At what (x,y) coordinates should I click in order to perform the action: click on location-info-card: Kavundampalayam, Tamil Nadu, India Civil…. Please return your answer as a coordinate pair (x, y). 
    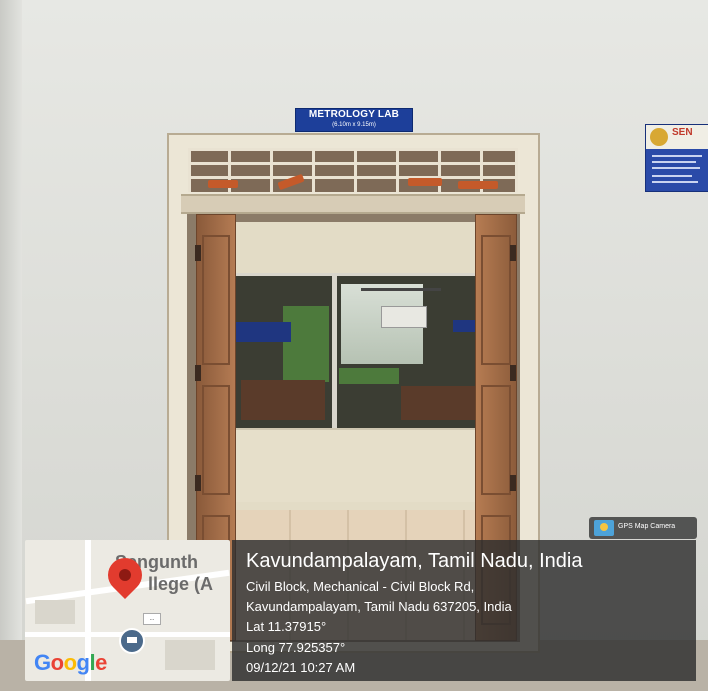
    Looking at the image, I should click on (464, 610).